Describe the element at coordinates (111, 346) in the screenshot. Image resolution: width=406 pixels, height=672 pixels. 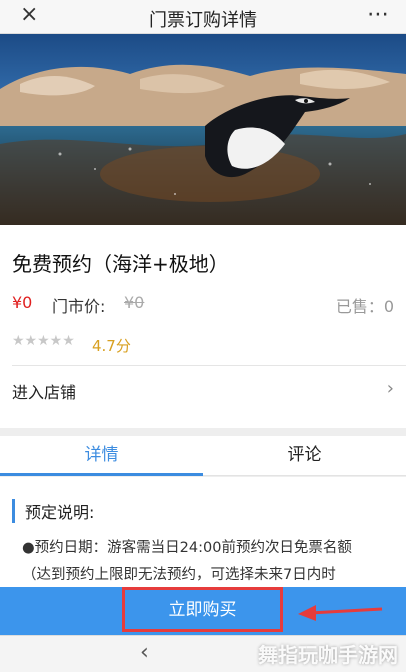
I see `rating-score: 4.7分` at that location.